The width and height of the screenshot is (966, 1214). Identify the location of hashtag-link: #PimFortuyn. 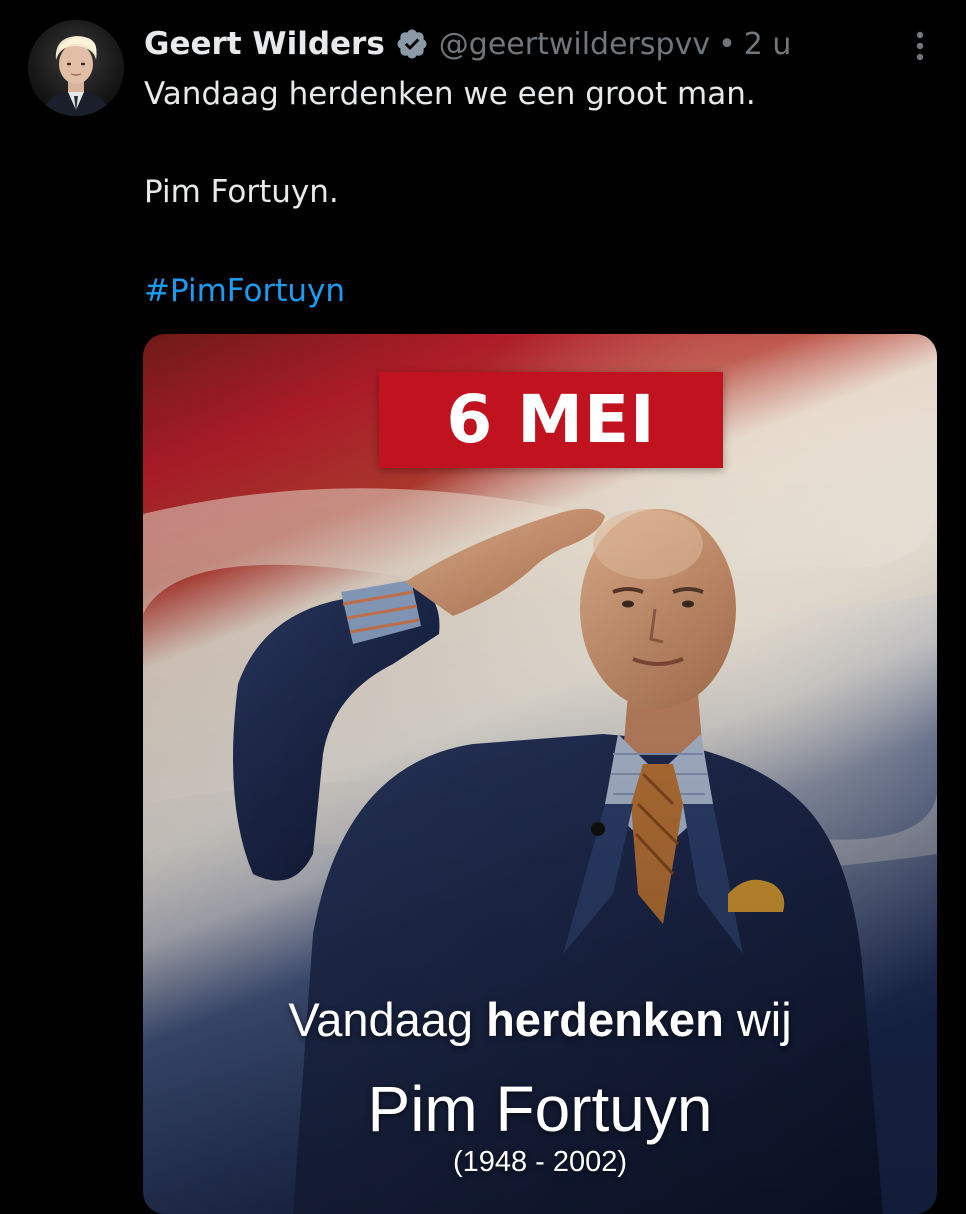
(244, 291).